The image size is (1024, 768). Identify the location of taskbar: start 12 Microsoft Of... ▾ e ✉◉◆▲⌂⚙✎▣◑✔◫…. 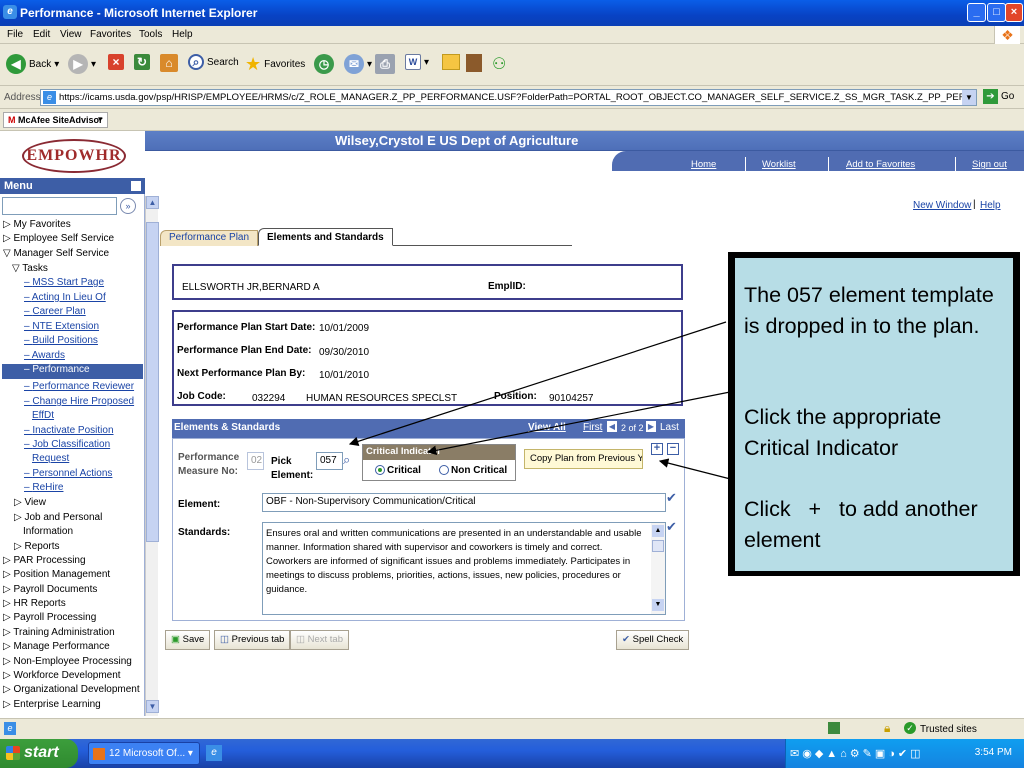
(512, 753).